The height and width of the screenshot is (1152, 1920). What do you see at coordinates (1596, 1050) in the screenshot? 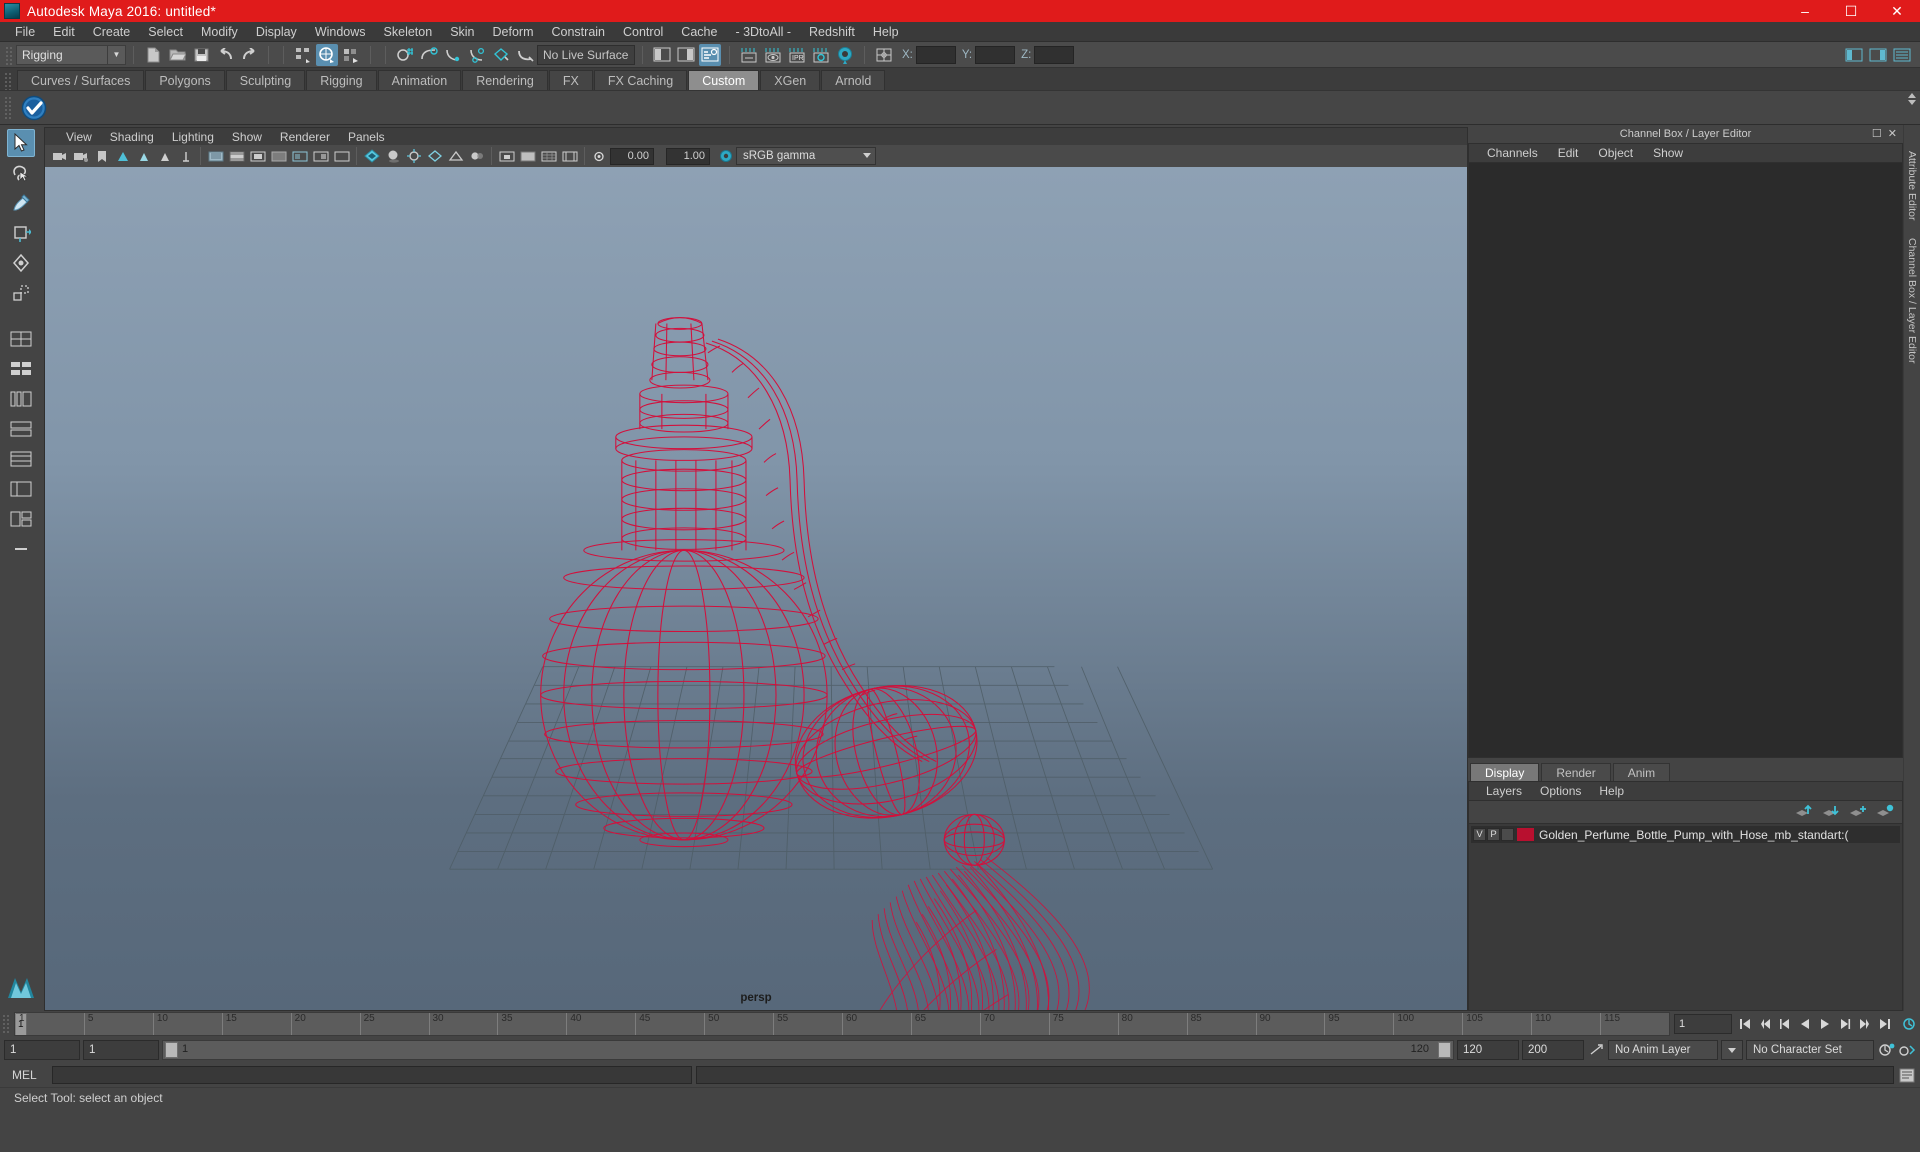
I see `playback-speed-icon` at bounding box center [1596, 1050].